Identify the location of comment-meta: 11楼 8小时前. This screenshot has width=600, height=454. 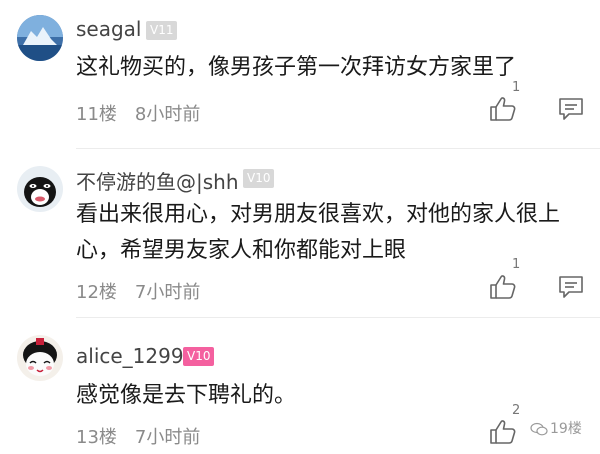
(138, 113).